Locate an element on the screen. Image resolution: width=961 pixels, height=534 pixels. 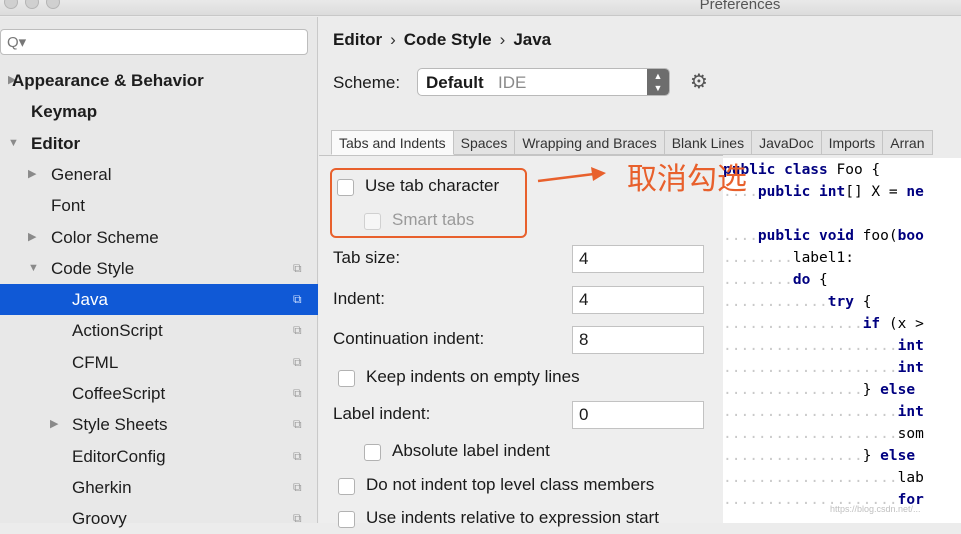
scheme-name: Default is located at coordinates (455, 83).